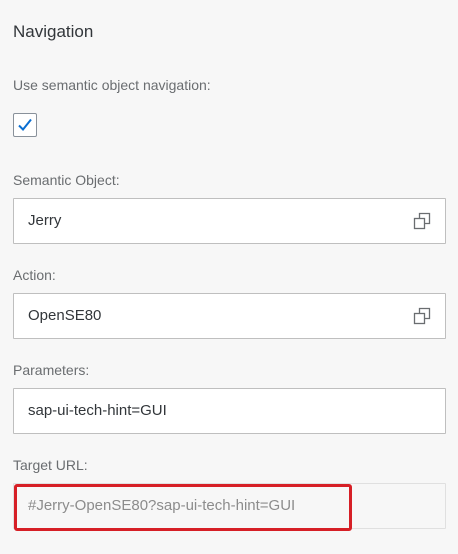  I want to click on target-url-label: Target URL:, so click(50, 465).